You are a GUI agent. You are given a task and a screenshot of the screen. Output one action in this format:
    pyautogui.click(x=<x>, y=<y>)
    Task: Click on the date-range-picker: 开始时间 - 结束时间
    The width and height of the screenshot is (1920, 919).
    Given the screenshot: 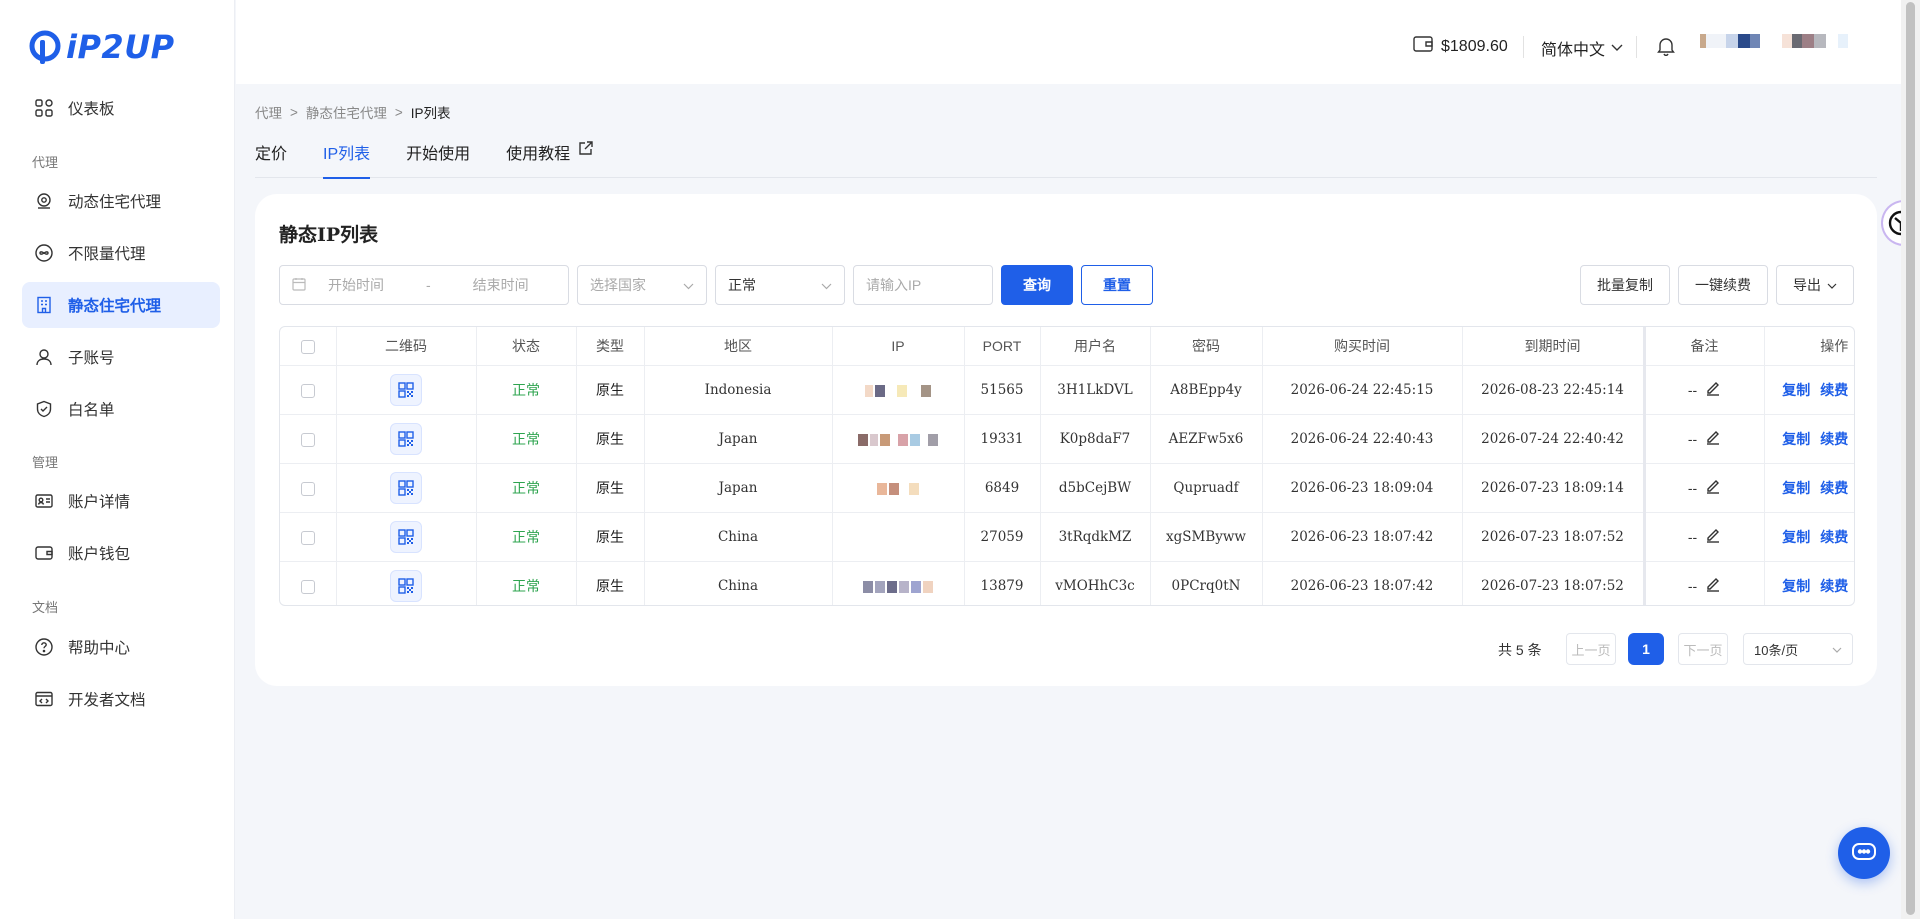 What is the action you would take?
    pyautogui.click(x=424, y=285)
    